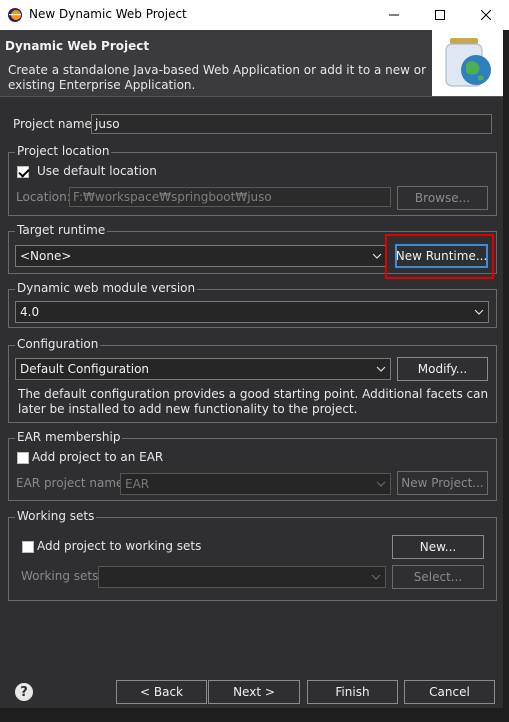 The image size is (509, 722). I want to click on use-default-location-label: Use default location, so click(97, 171).